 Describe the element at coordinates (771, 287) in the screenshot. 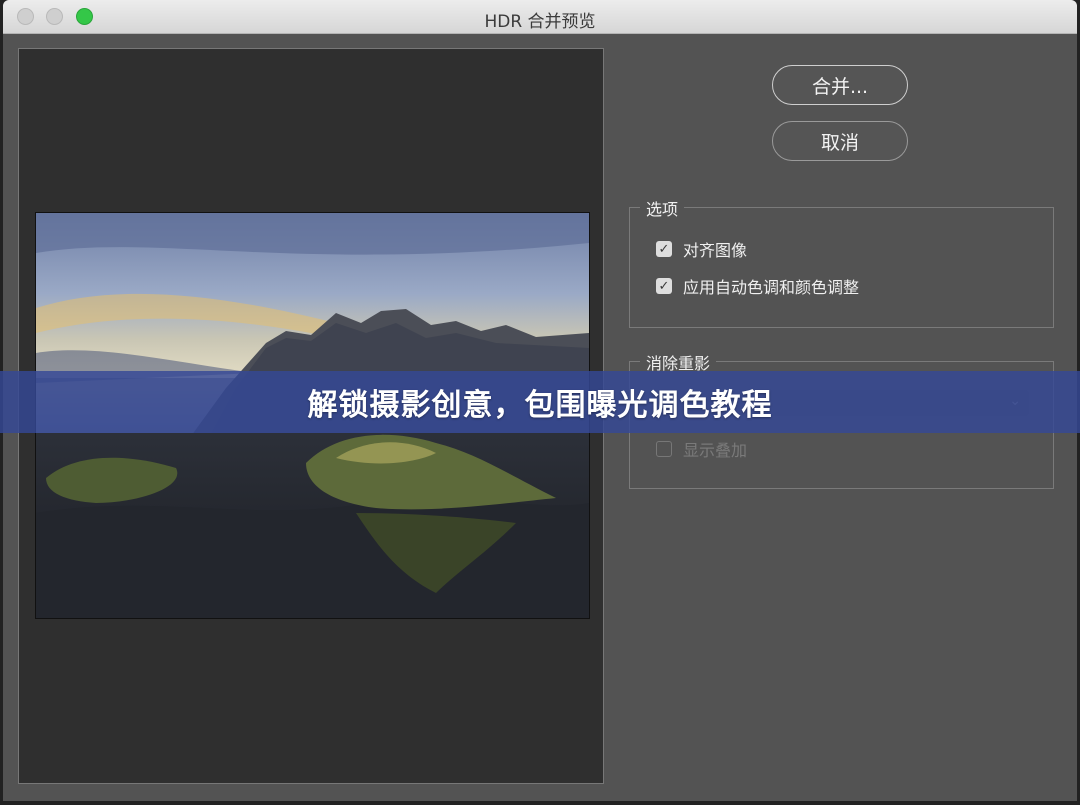

I see `auto-tone-label: 应用自动色调和颜色调整` at that location.